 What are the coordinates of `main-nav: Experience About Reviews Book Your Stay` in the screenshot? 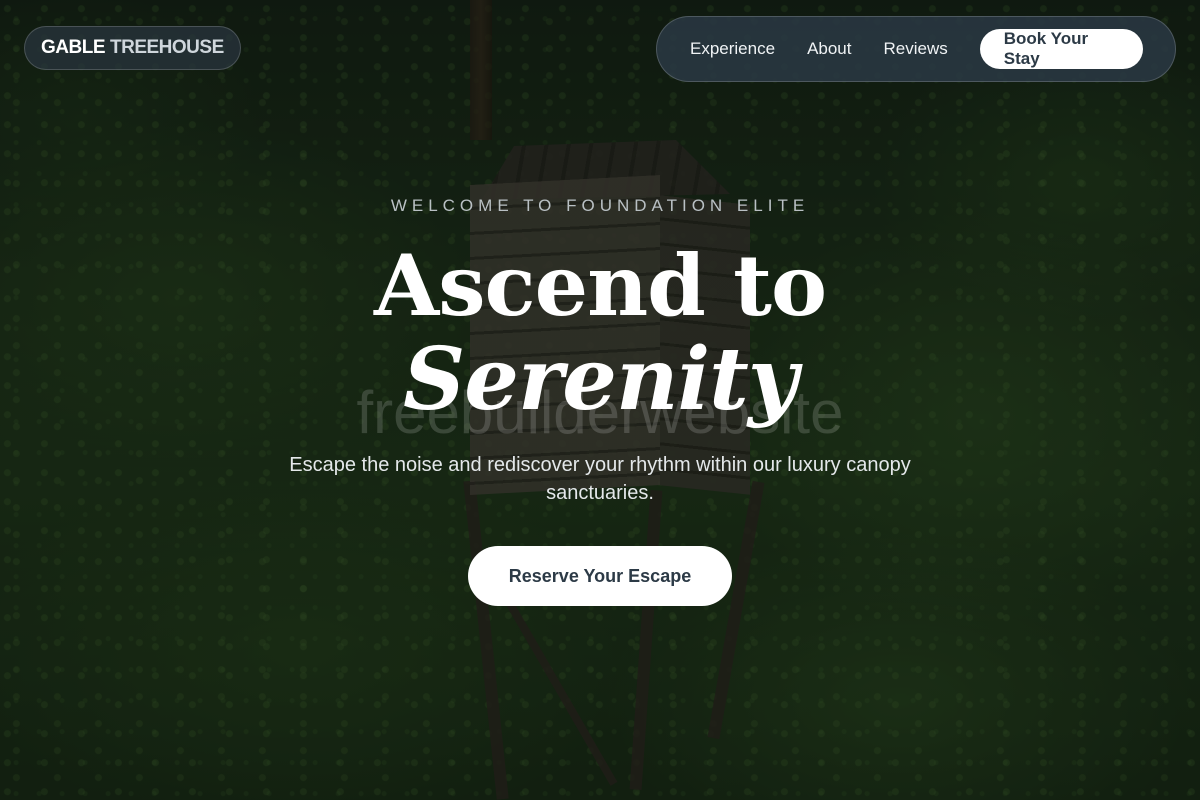 It's located at (916, 49).